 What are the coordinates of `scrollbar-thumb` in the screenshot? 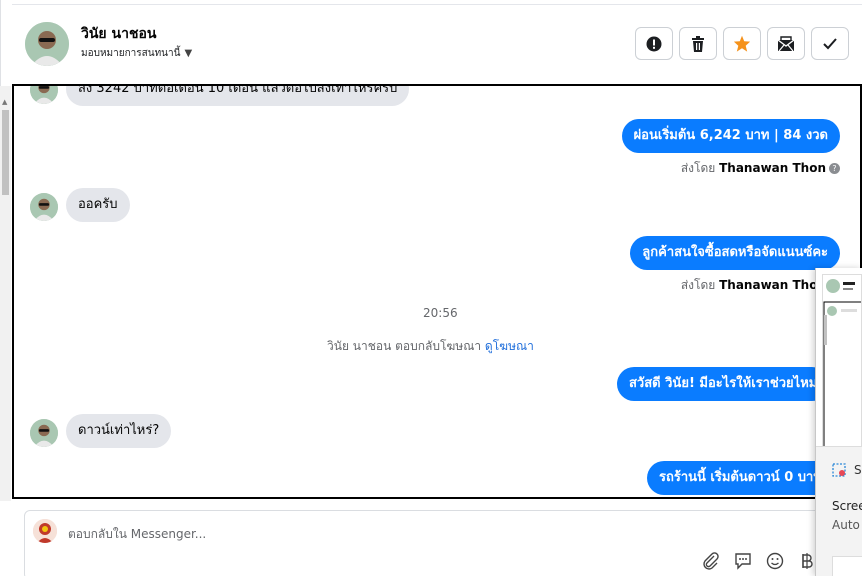 It's located at (5, 152).